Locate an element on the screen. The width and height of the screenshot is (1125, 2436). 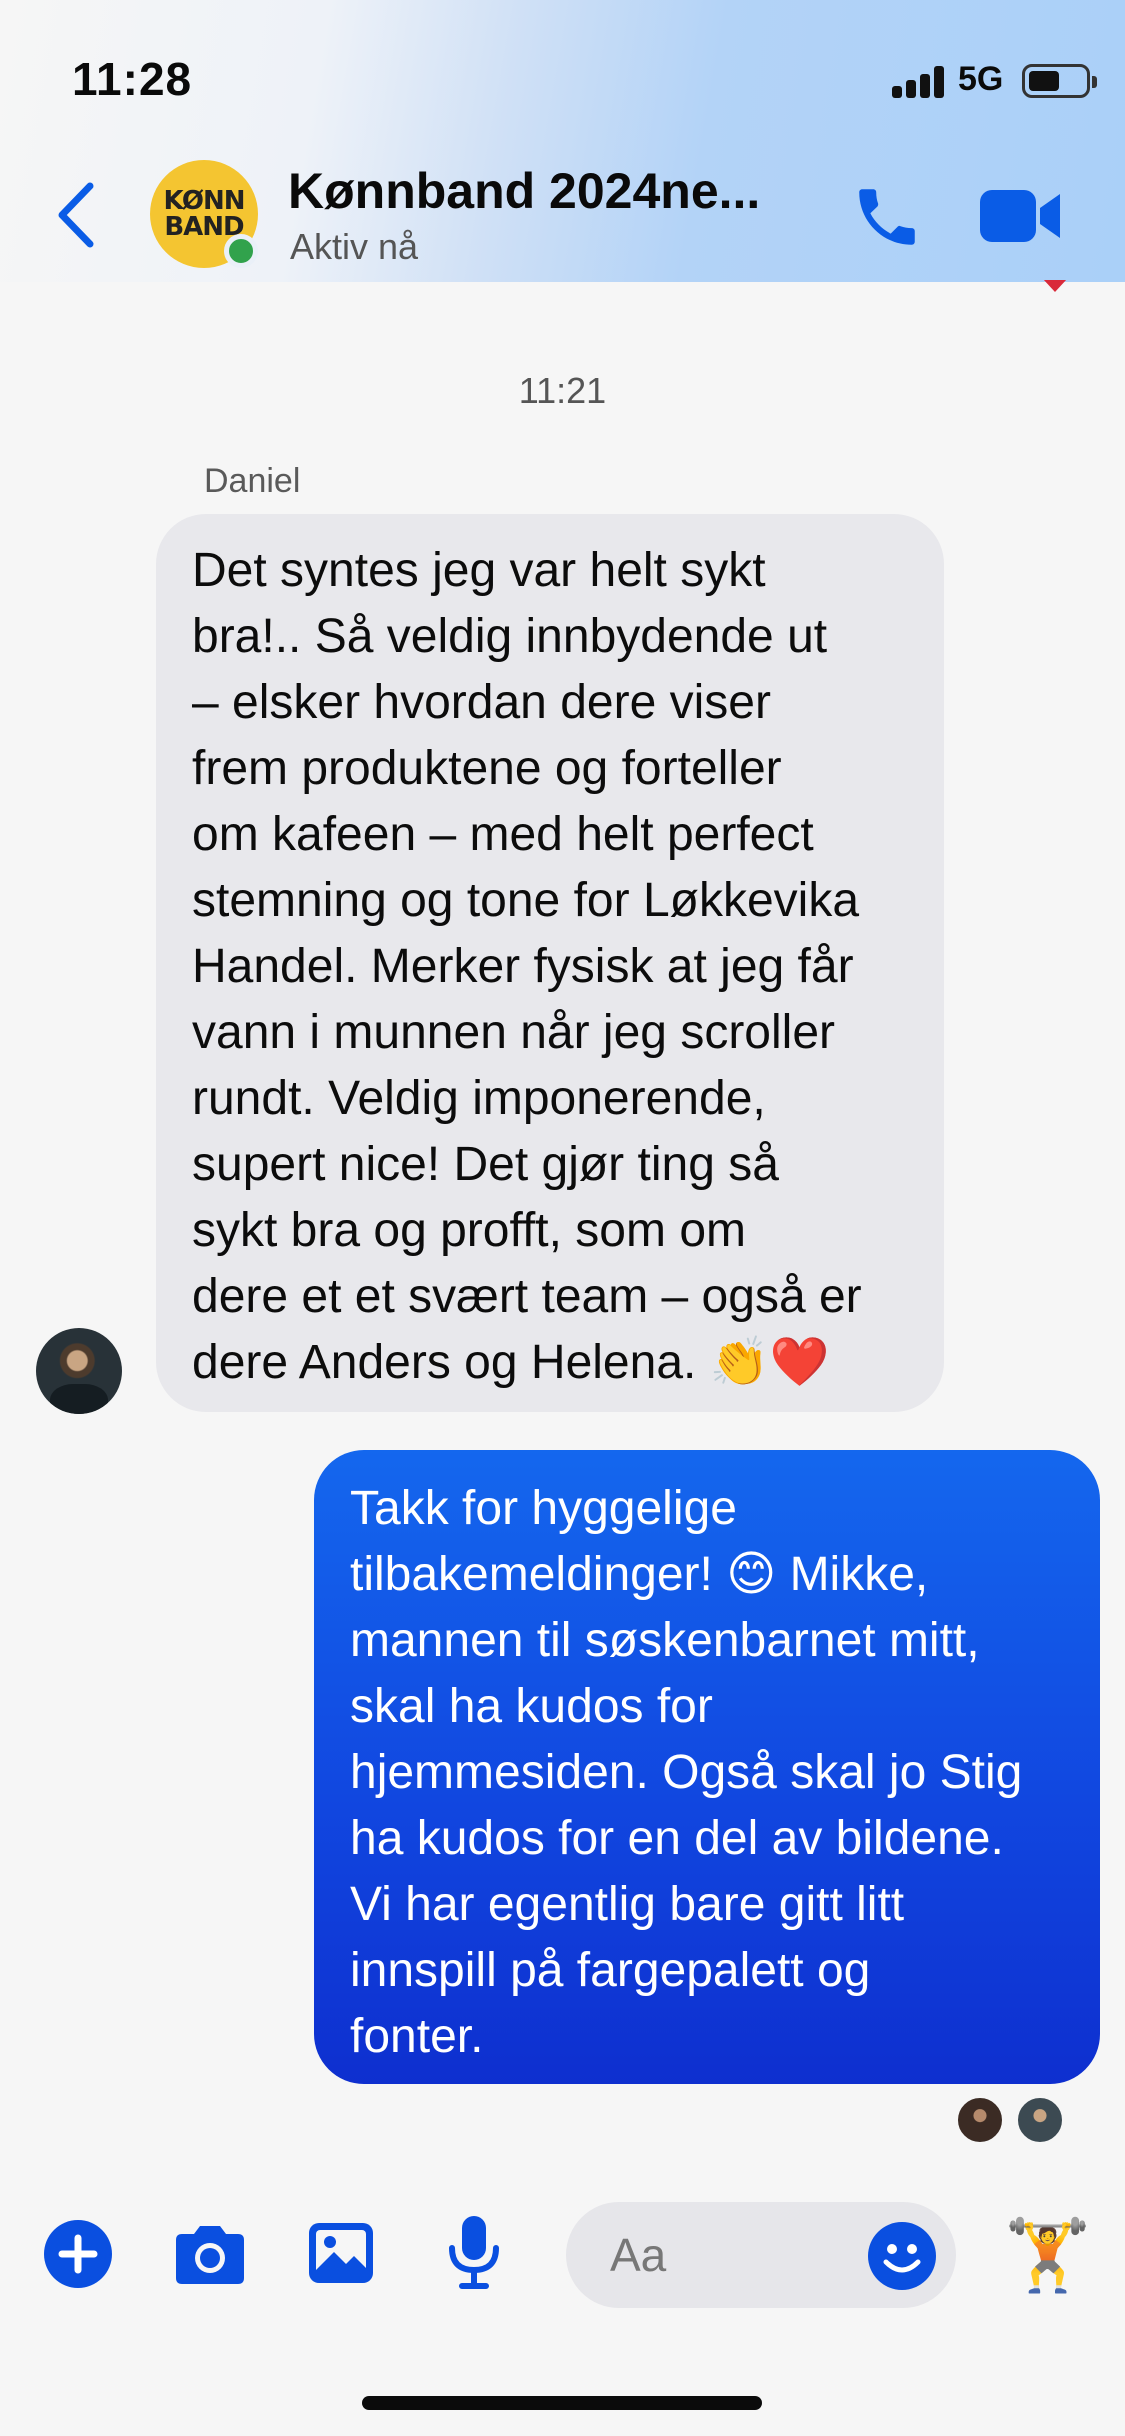
message-line: om kafeen – med helt perfect is located at coordinates (503, 834).